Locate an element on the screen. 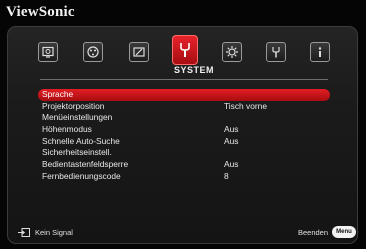 The height and width of the screenshot is (249, 366). signal-status: Kein Signal is located at coordinates (45, 232).